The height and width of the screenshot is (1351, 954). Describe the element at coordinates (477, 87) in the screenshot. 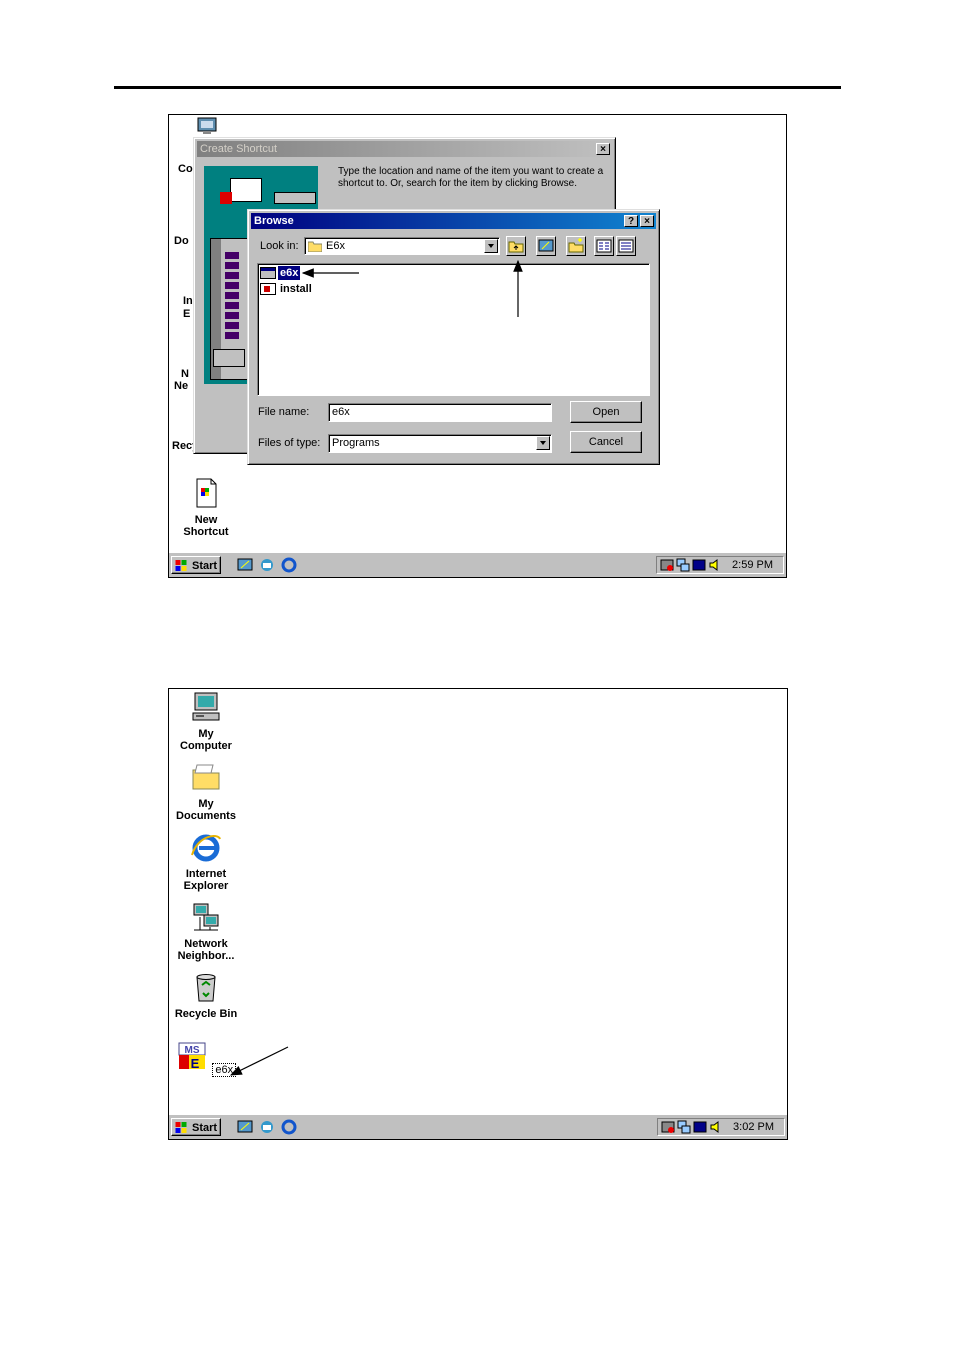

I see `page-rule` at that location.